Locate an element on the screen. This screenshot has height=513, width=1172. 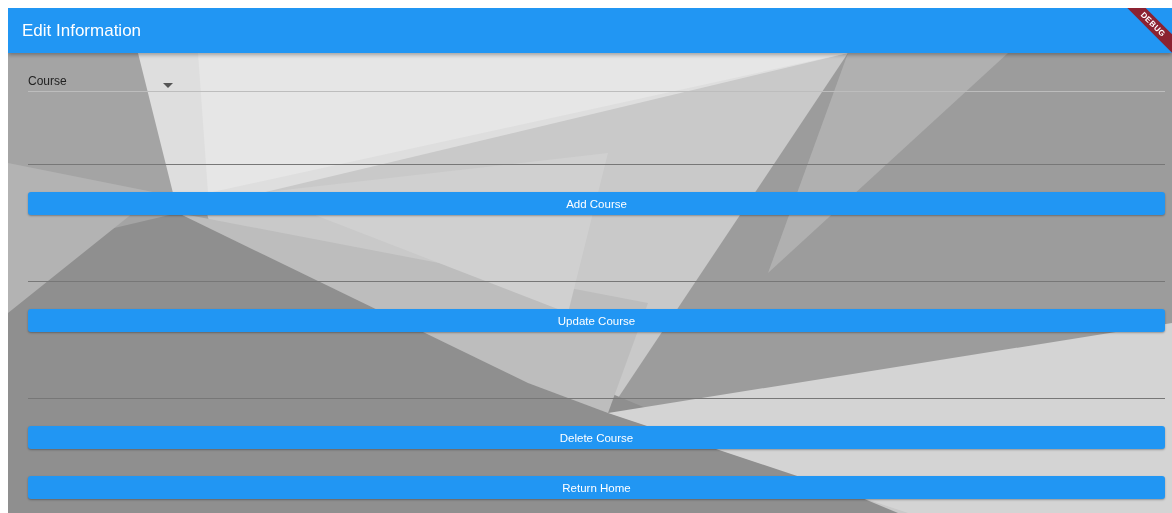
action-button: Update Course is located at coordinates (596, 320).